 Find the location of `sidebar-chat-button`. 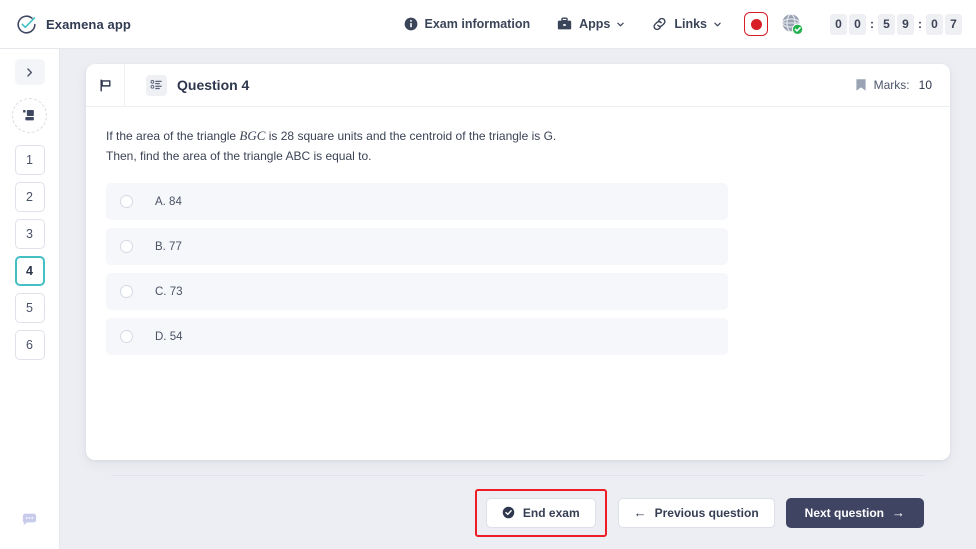

sidebar-chat-button is located at coordinates (29, 521).